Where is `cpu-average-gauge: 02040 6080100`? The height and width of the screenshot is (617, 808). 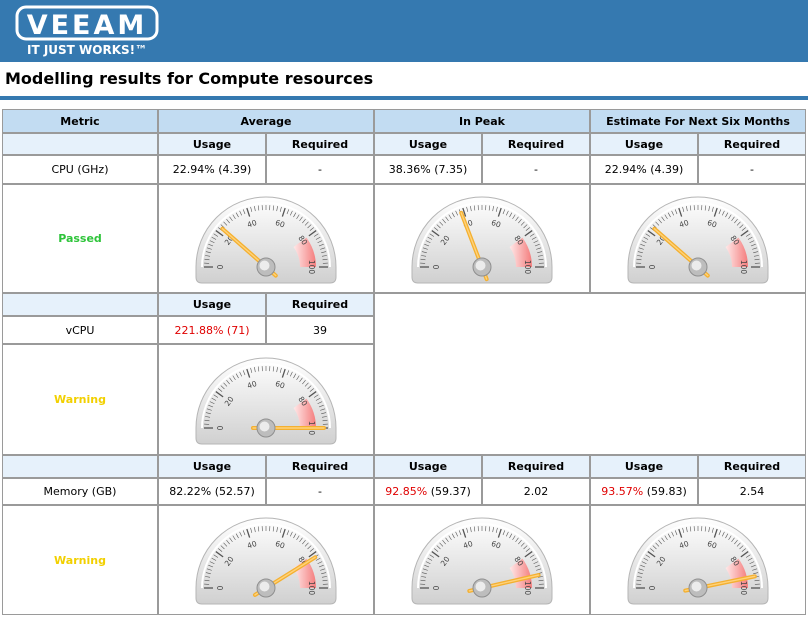 cpu-average-gauge: 02040 6080100 is located at coordinates (266, 239).